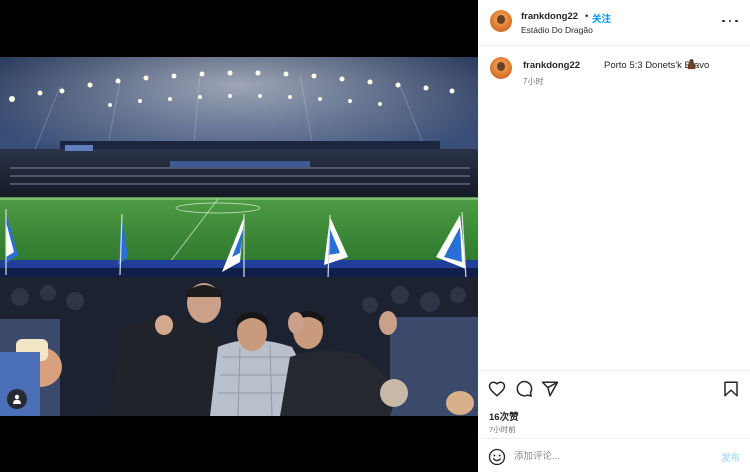 This screenshot has width=750, height=472. I want to click on tagged-user-icon, so click(17, 399).